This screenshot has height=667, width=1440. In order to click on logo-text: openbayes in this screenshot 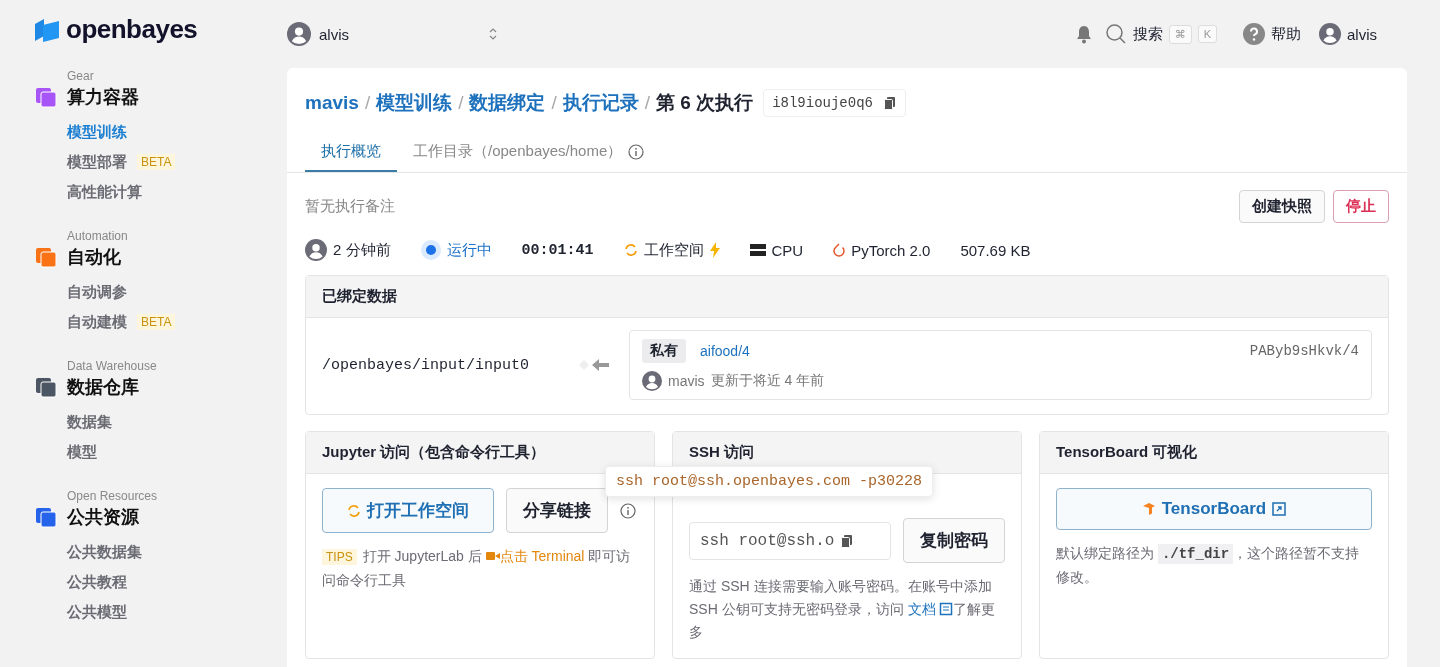, I will do `click(132, 29)`.